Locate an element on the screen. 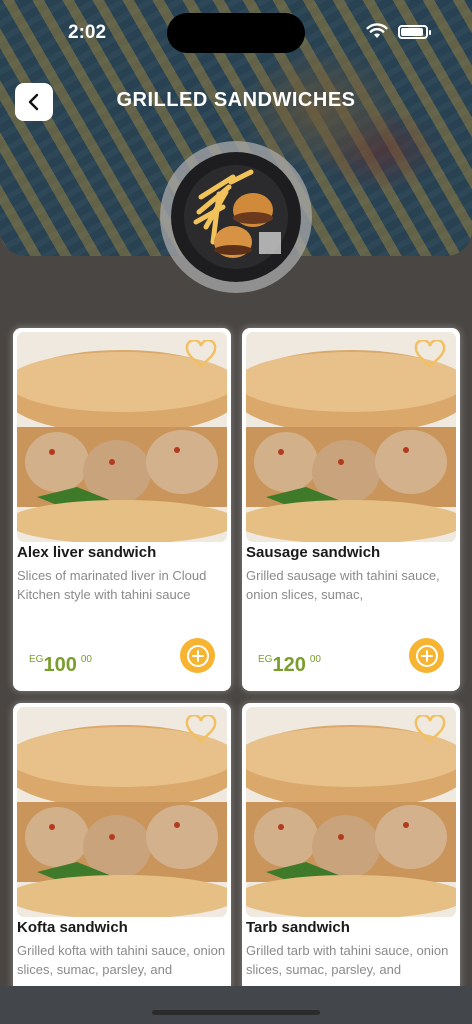  page-title: GRILLED SANDWICHES is located at coordinates (236, 100).